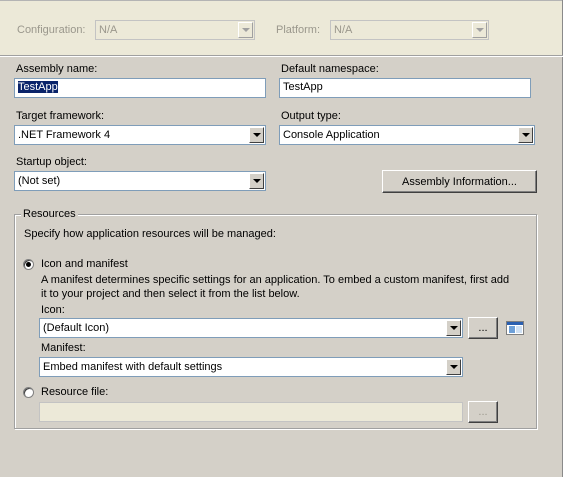 This screenshot has height=477, width=563. What do you see at coordinates (76, 328) in the screenshot?
I see `icon-value: (Default Icon)` at bounding box center [76, 328].